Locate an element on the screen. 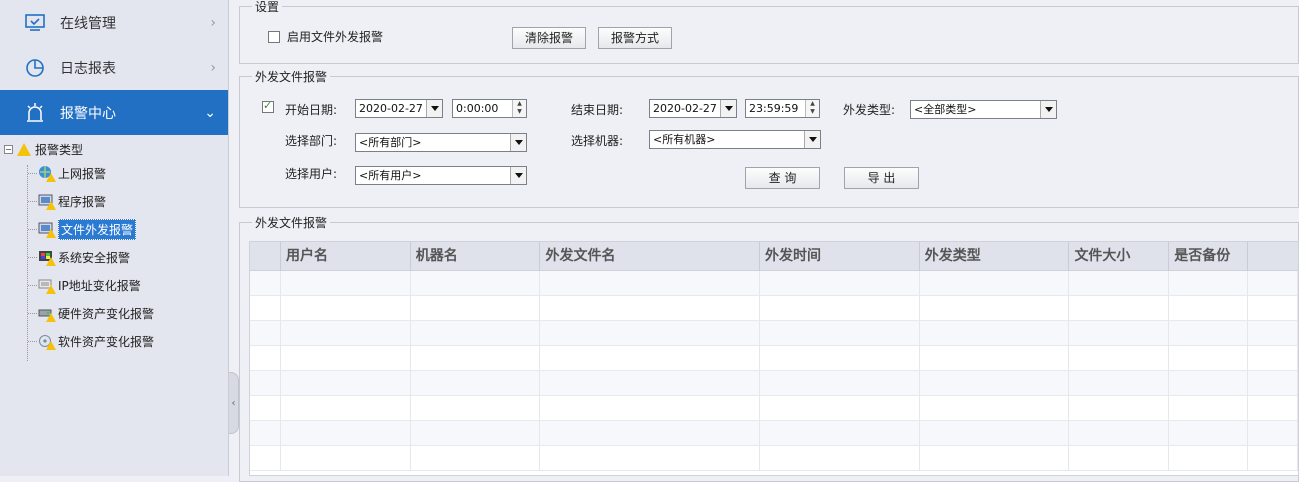 The image size is (1299, 482). ip-change-warning-icon is located at coordinates (47, 285).